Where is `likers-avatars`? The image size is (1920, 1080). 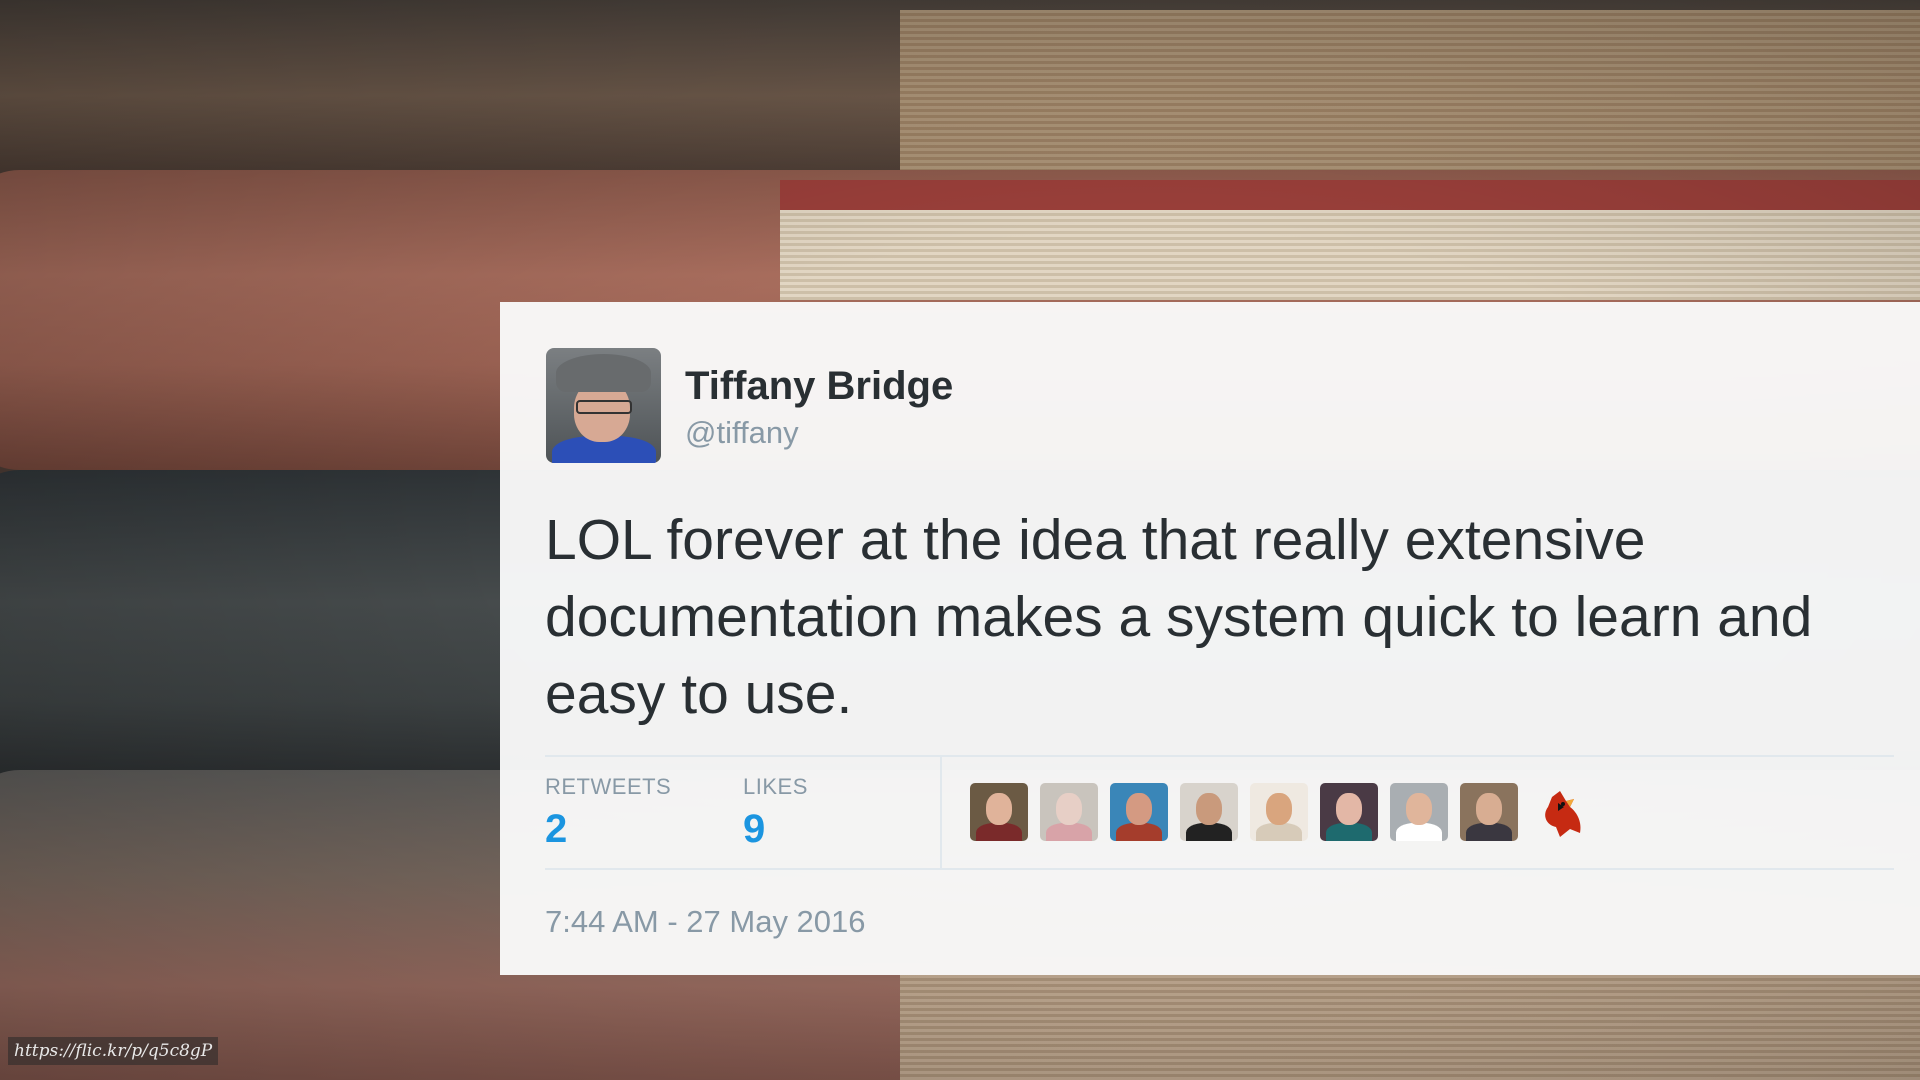
likers-avatars is located at coordinates (1279, 812).